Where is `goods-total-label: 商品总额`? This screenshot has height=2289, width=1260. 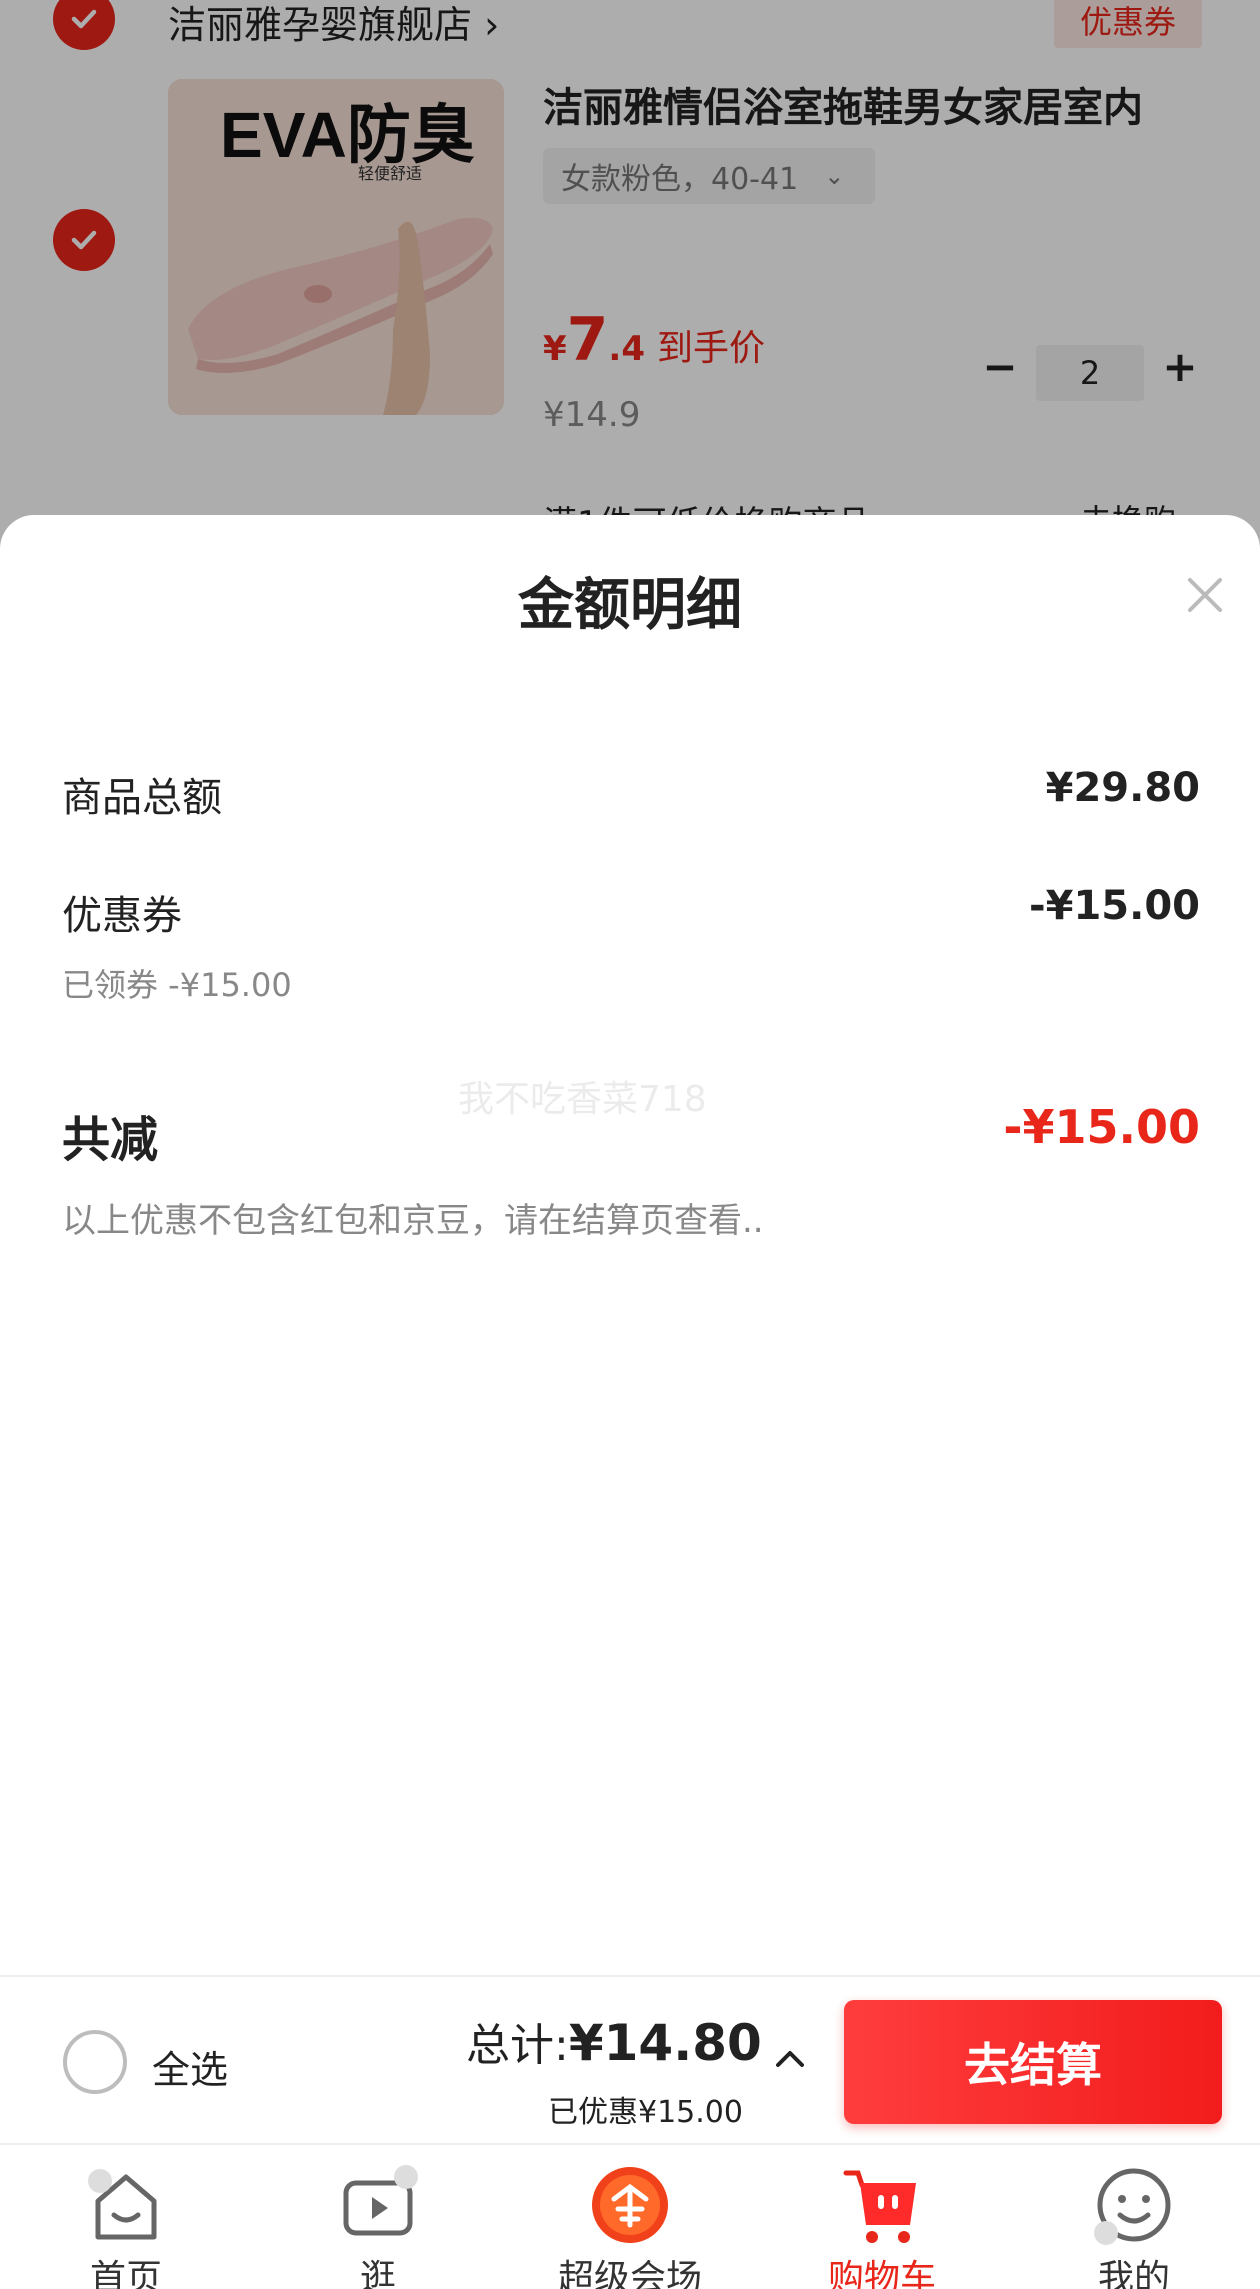 goods-total-label: 商品总额 is located at coordinates (142, 798).